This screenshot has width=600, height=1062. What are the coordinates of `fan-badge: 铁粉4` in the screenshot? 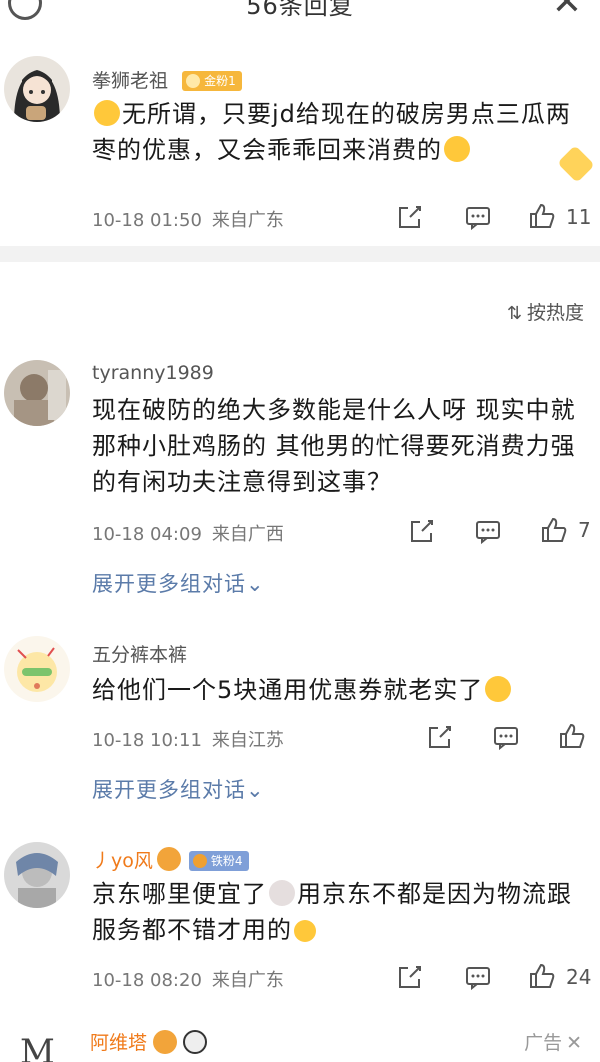 It's located at (218, 861).